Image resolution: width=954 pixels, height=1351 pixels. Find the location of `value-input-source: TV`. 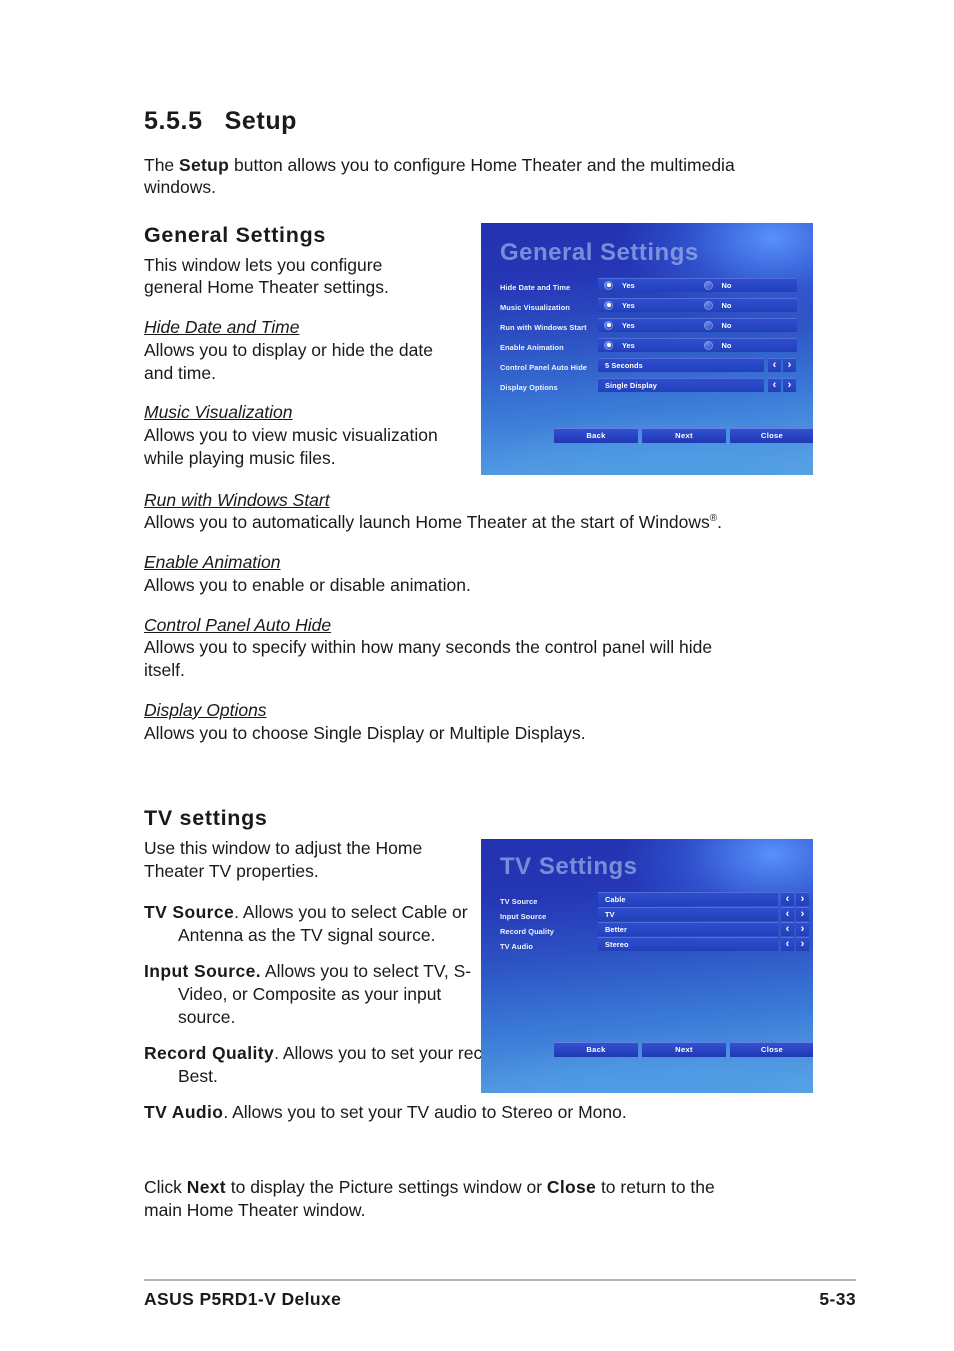

value-input-source: TV is located at coordinates (610, 914).